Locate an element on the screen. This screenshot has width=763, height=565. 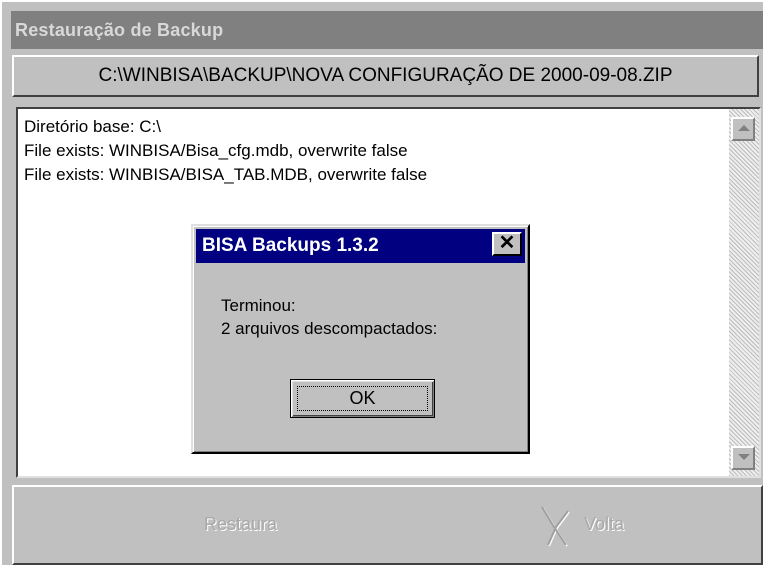
dialog-titlebar: BISA Backups 1.3.2 is located at coordinates (360, 246).